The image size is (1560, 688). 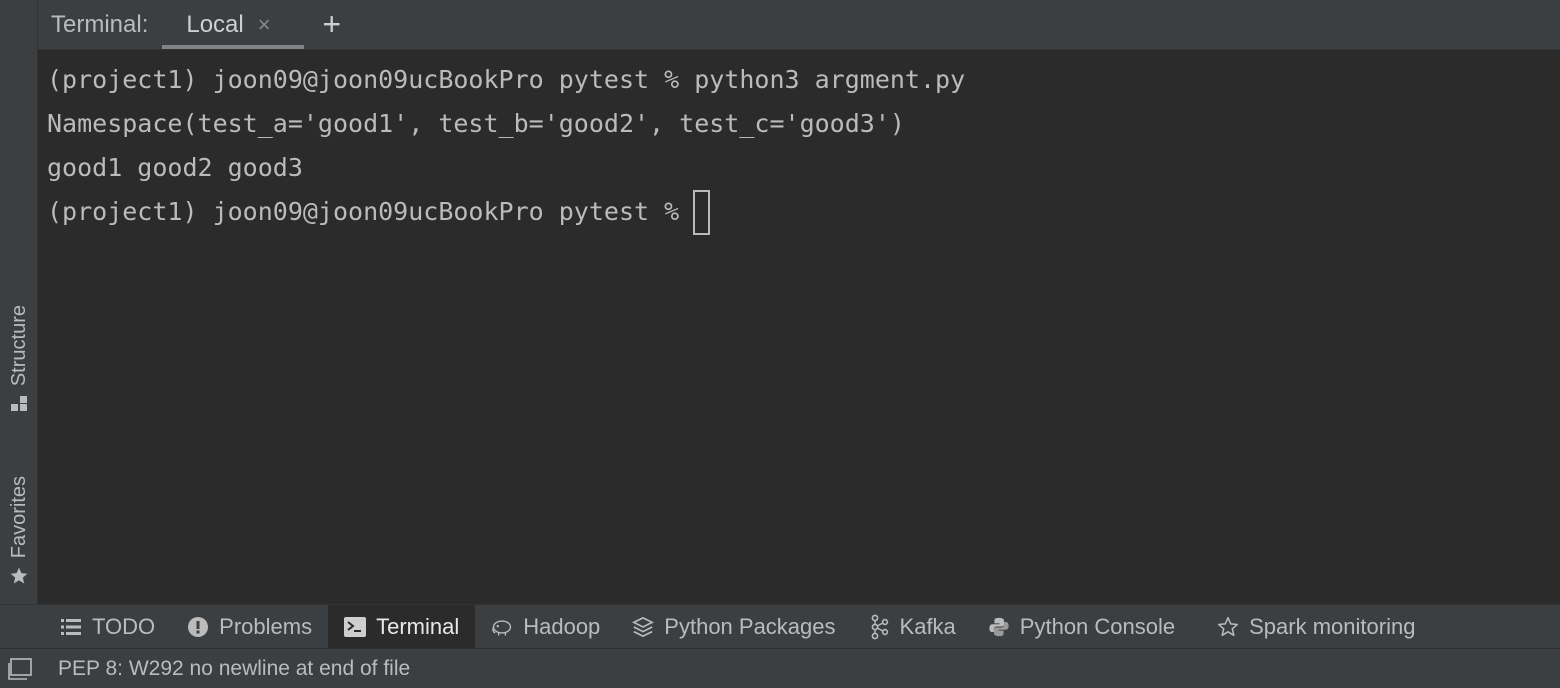 I want to click on python-icon, so click(x=999, y=627).